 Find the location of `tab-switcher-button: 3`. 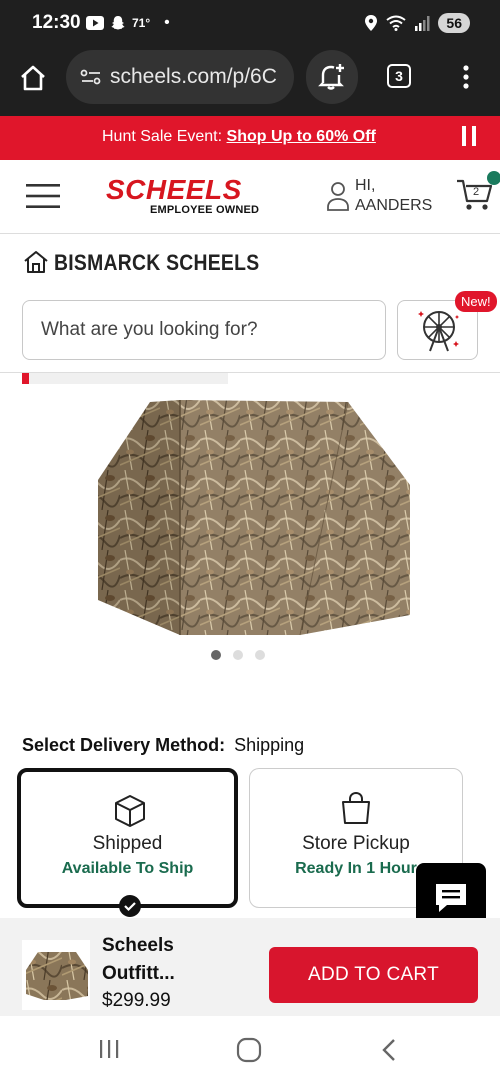

tab-switcher-button: 3 is located at coordinates (399, 76).